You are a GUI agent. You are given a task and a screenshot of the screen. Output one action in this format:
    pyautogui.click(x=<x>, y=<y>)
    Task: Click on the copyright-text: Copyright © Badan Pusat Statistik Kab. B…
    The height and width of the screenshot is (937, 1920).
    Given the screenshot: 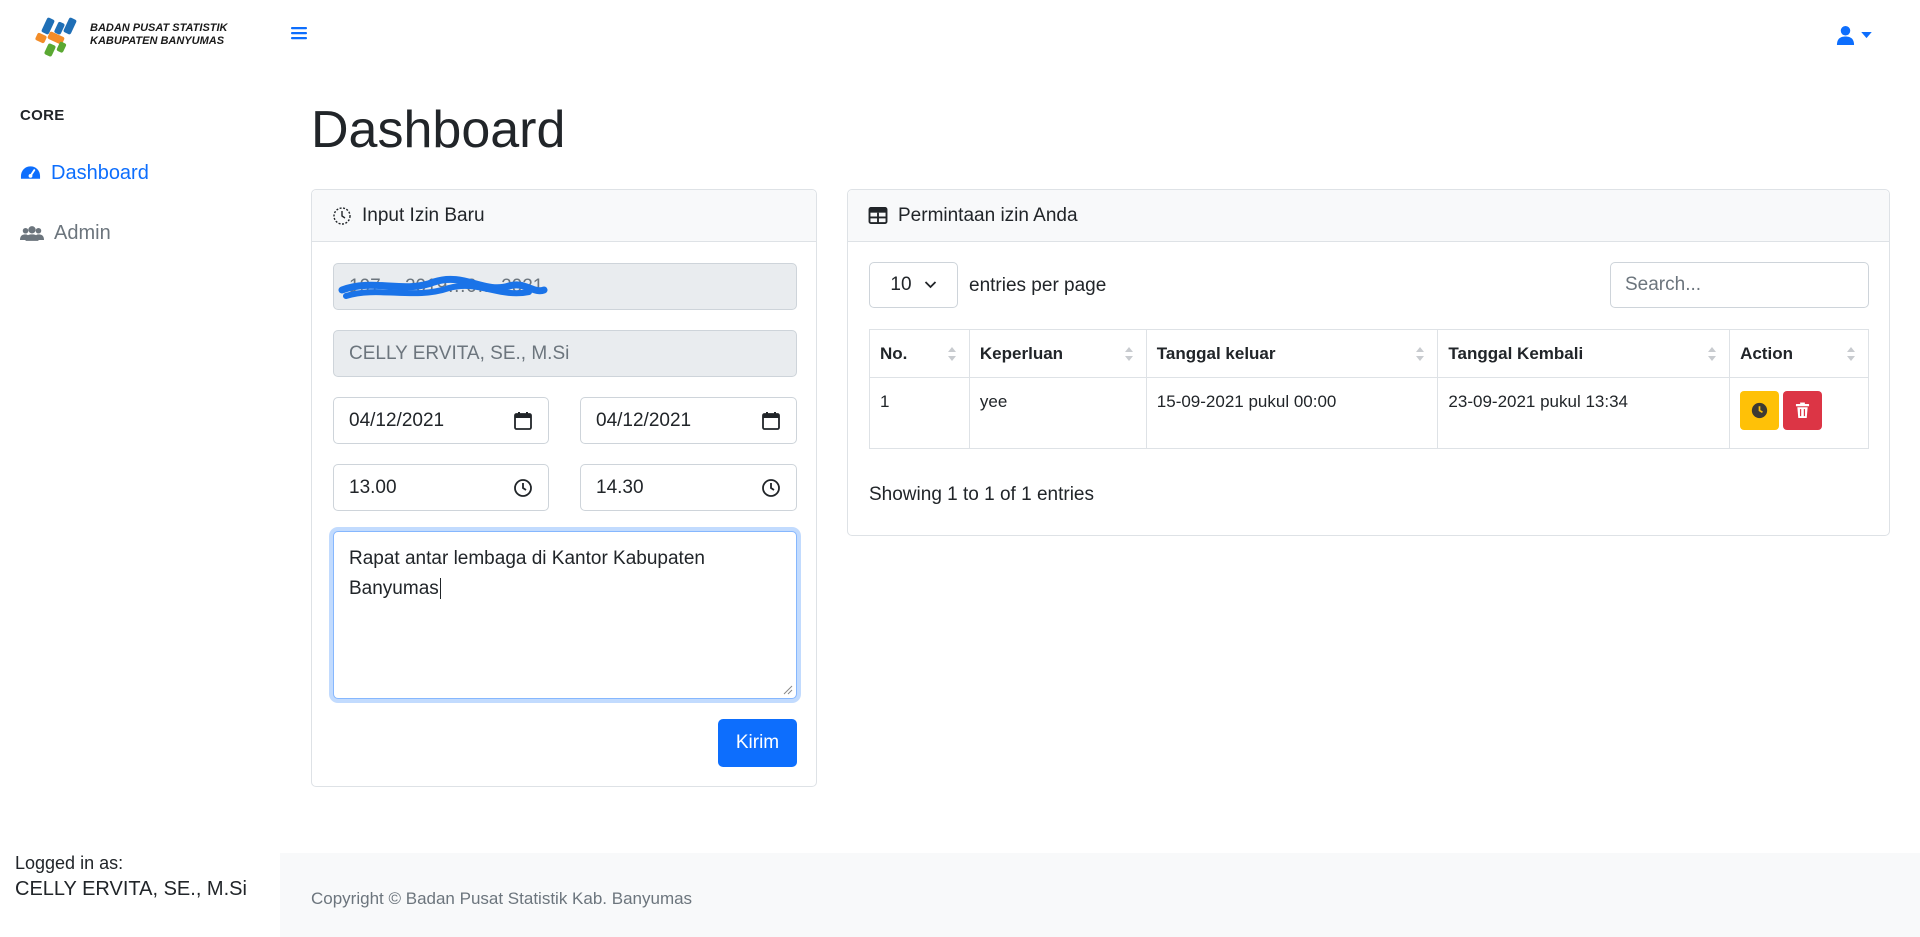 What is the action you would take?
    pyautogui.click(x=502, y=898)
    